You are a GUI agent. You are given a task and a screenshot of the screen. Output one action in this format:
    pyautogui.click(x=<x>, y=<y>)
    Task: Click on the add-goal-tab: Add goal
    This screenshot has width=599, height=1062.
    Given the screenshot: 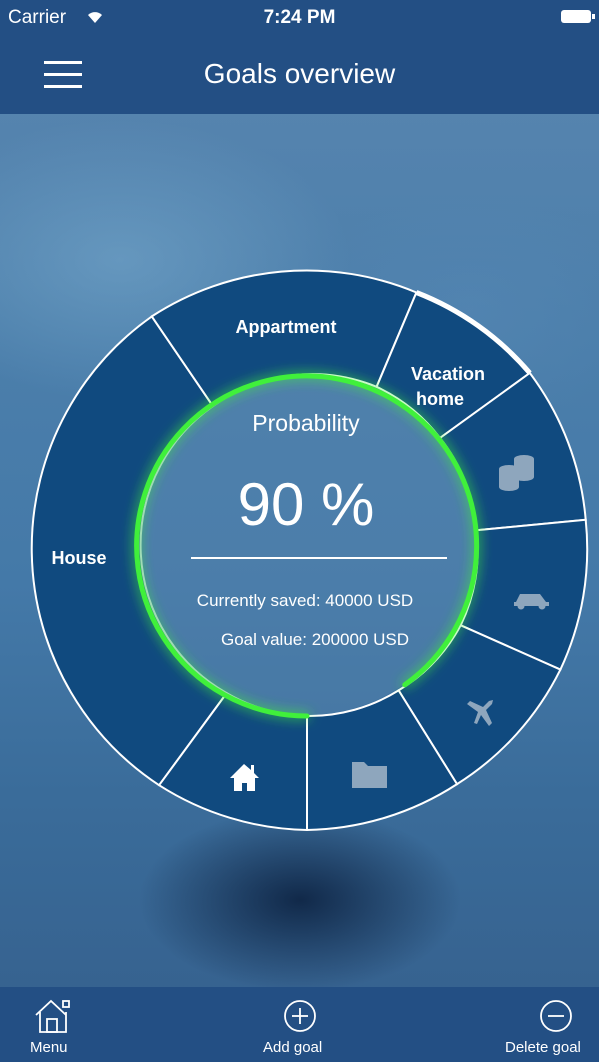 What is the action you would take?
    pyautogui.click(x=300, y=1024)
    